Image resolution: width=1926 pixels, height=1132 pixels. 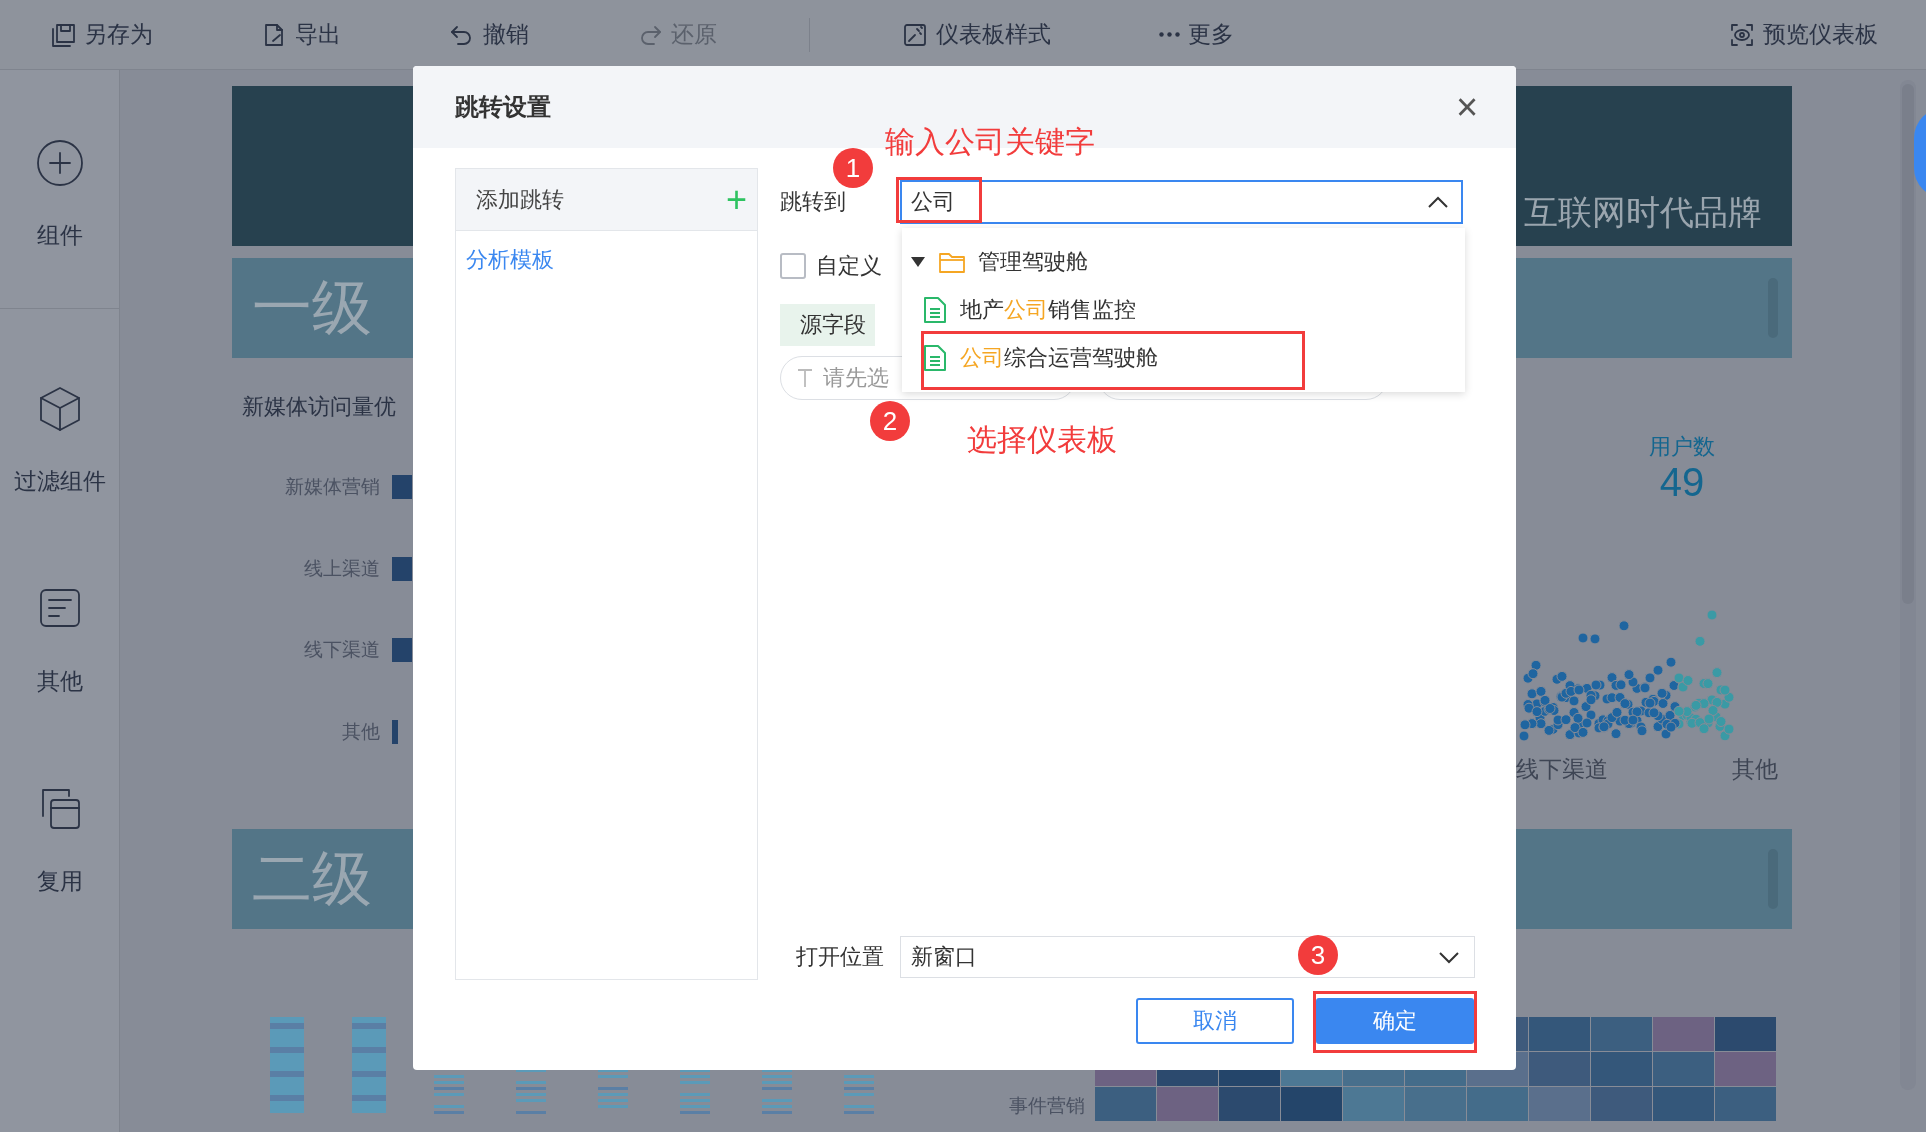 I want to click on bar-label: 其他, so click(x=361, y=732).